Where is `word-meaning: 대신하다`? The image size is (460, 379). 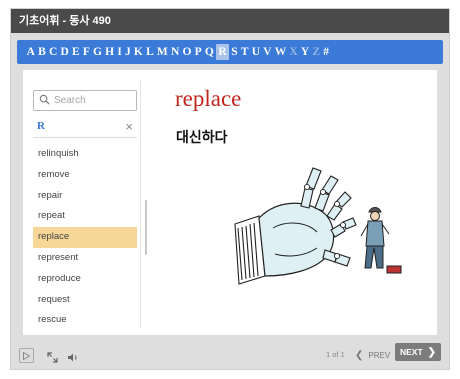 word-meaning: 대신하다 is located at coordinates (202, 138).